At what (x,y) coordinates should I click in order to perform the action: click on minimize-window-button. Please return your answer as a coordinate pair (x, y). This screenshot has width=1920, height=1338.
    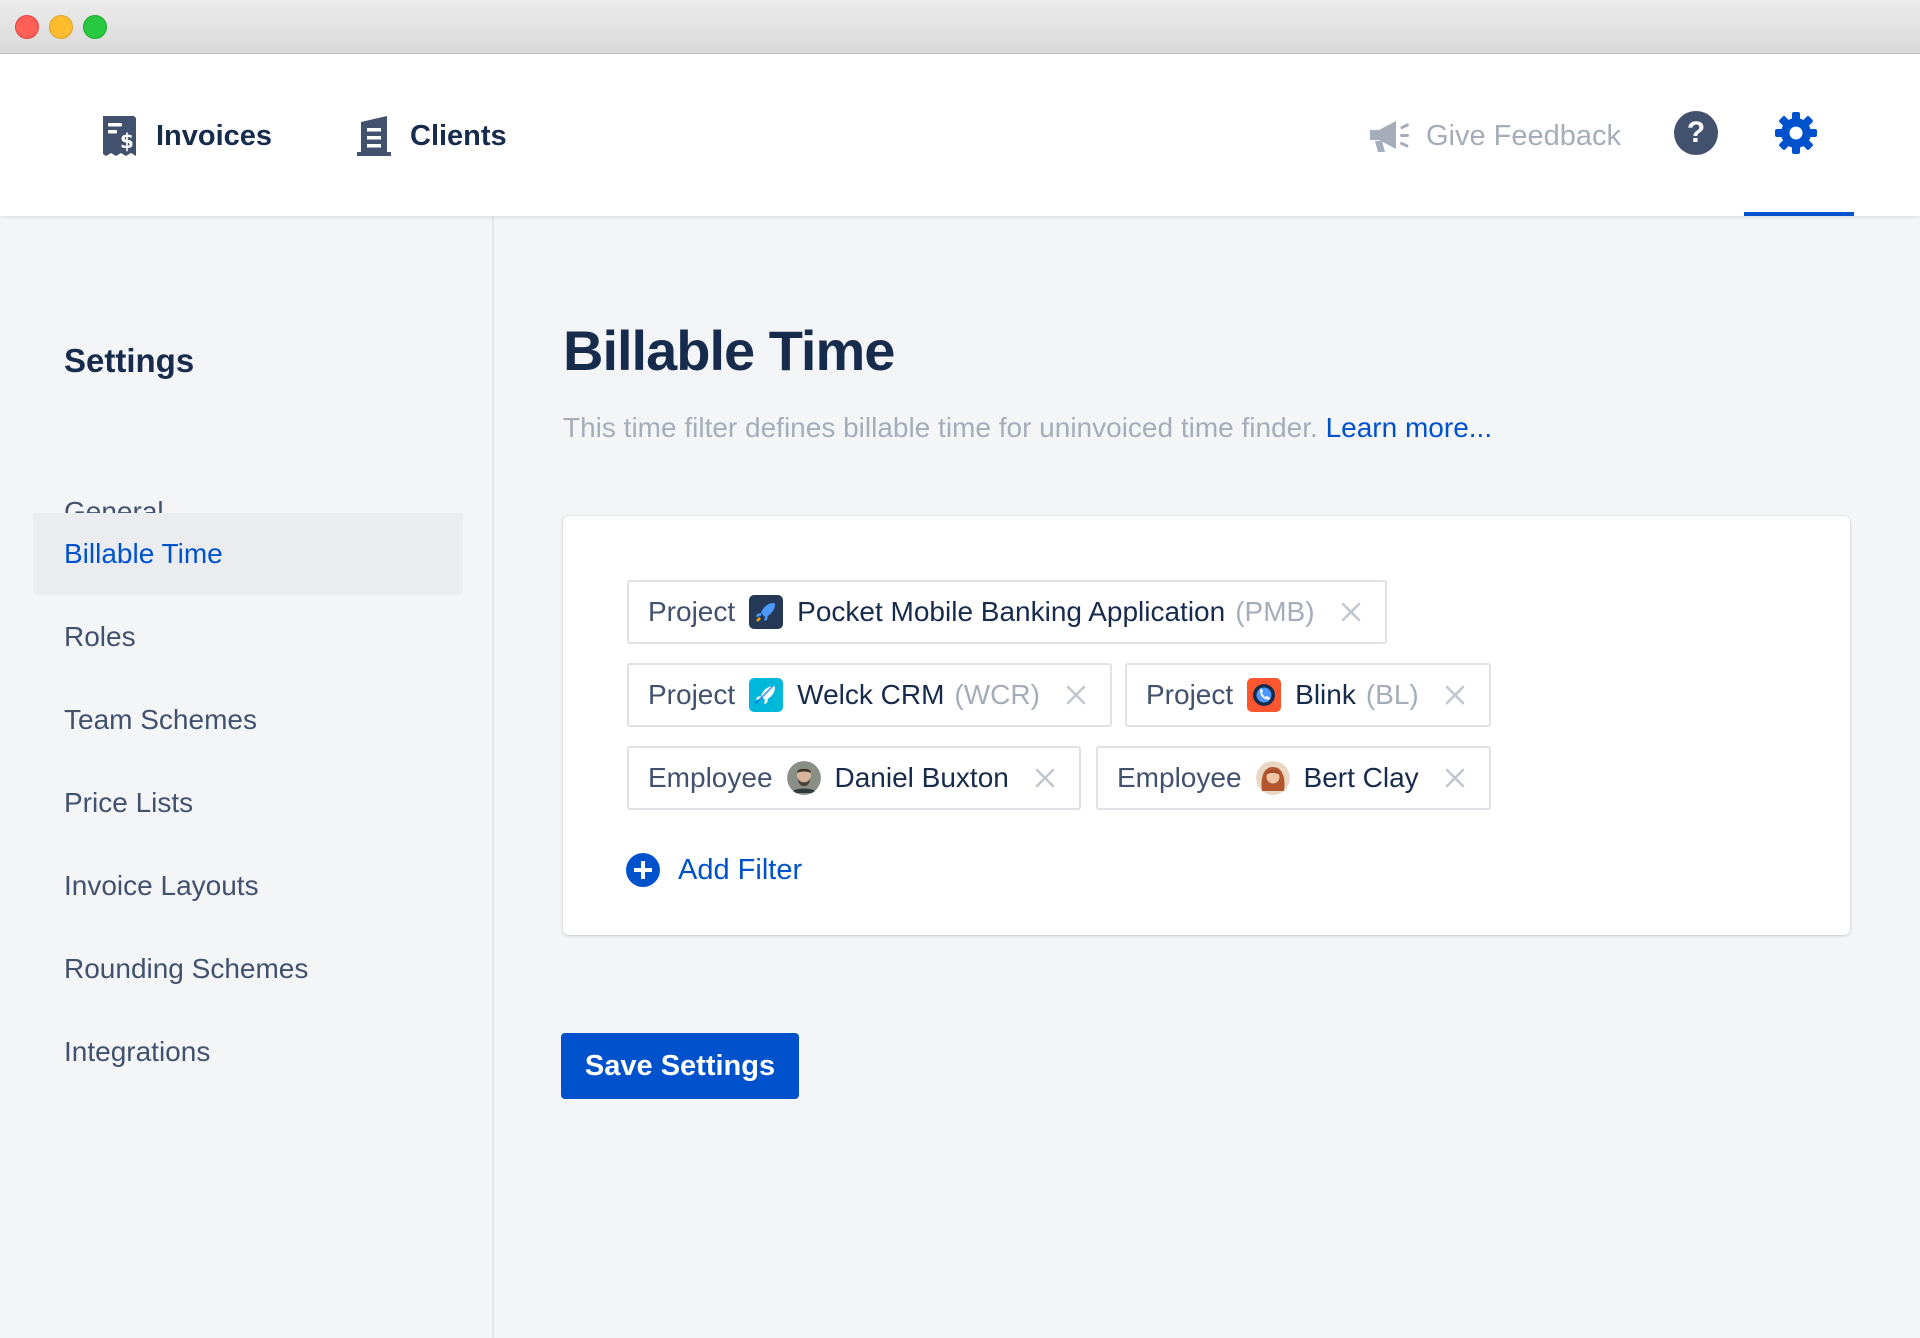
    Looking at the image, I should click on (61, 27).